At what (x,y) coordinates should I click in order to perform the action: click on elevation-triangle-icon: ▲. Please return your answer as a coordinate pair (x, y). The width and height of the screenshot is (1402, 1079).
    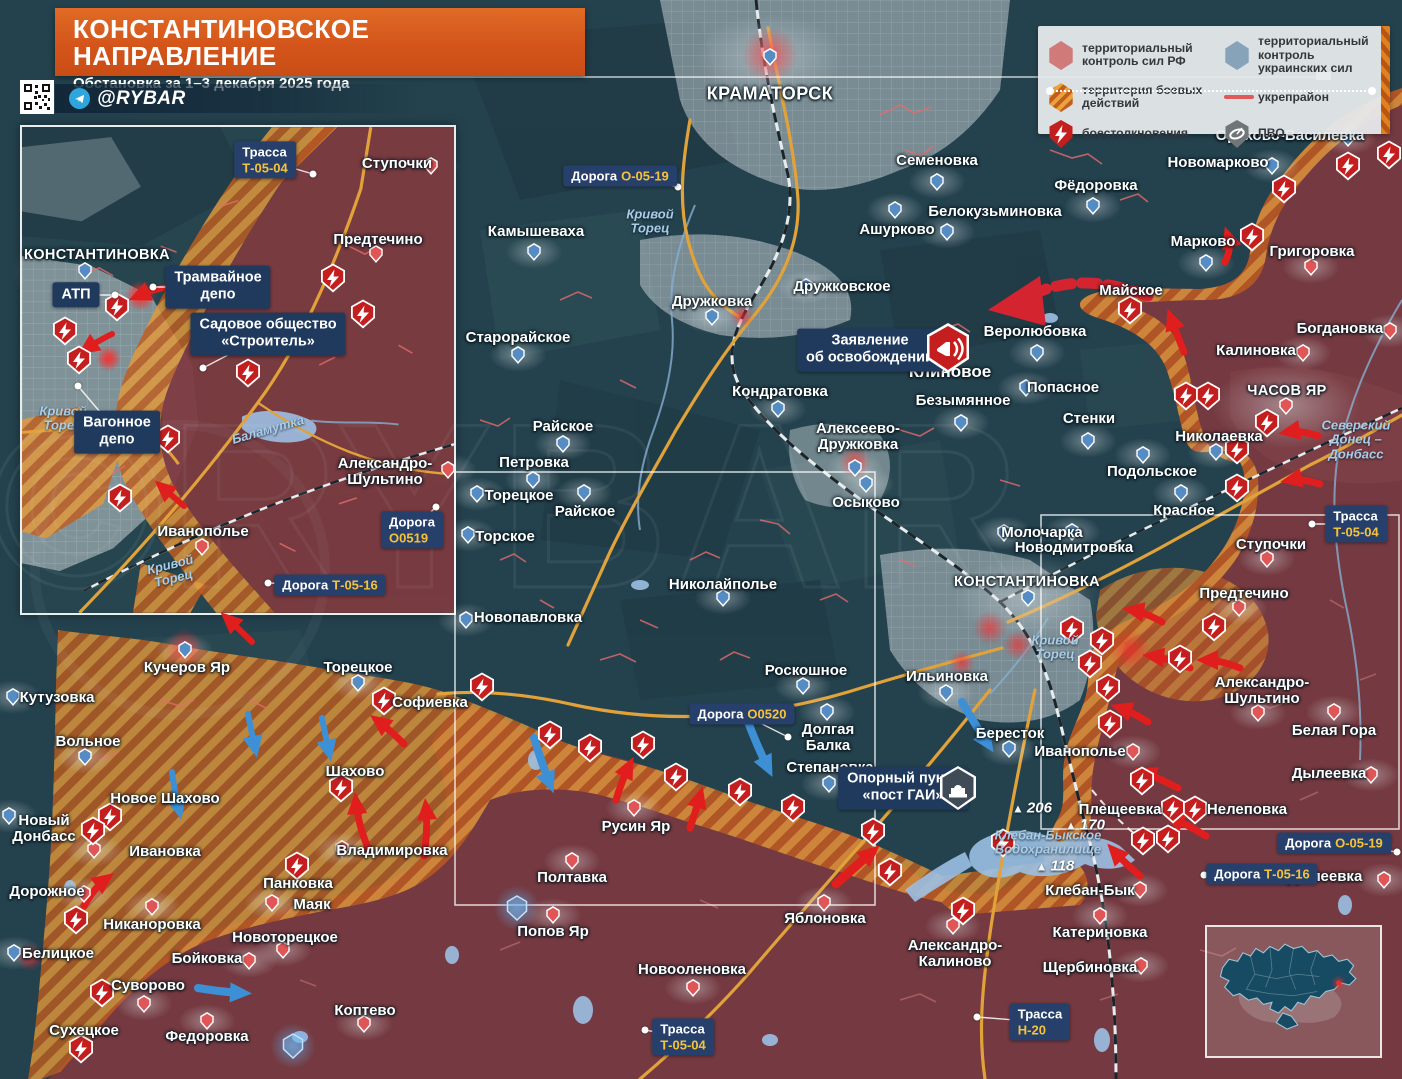
    Looking at the image, I should click on (1018, 808).